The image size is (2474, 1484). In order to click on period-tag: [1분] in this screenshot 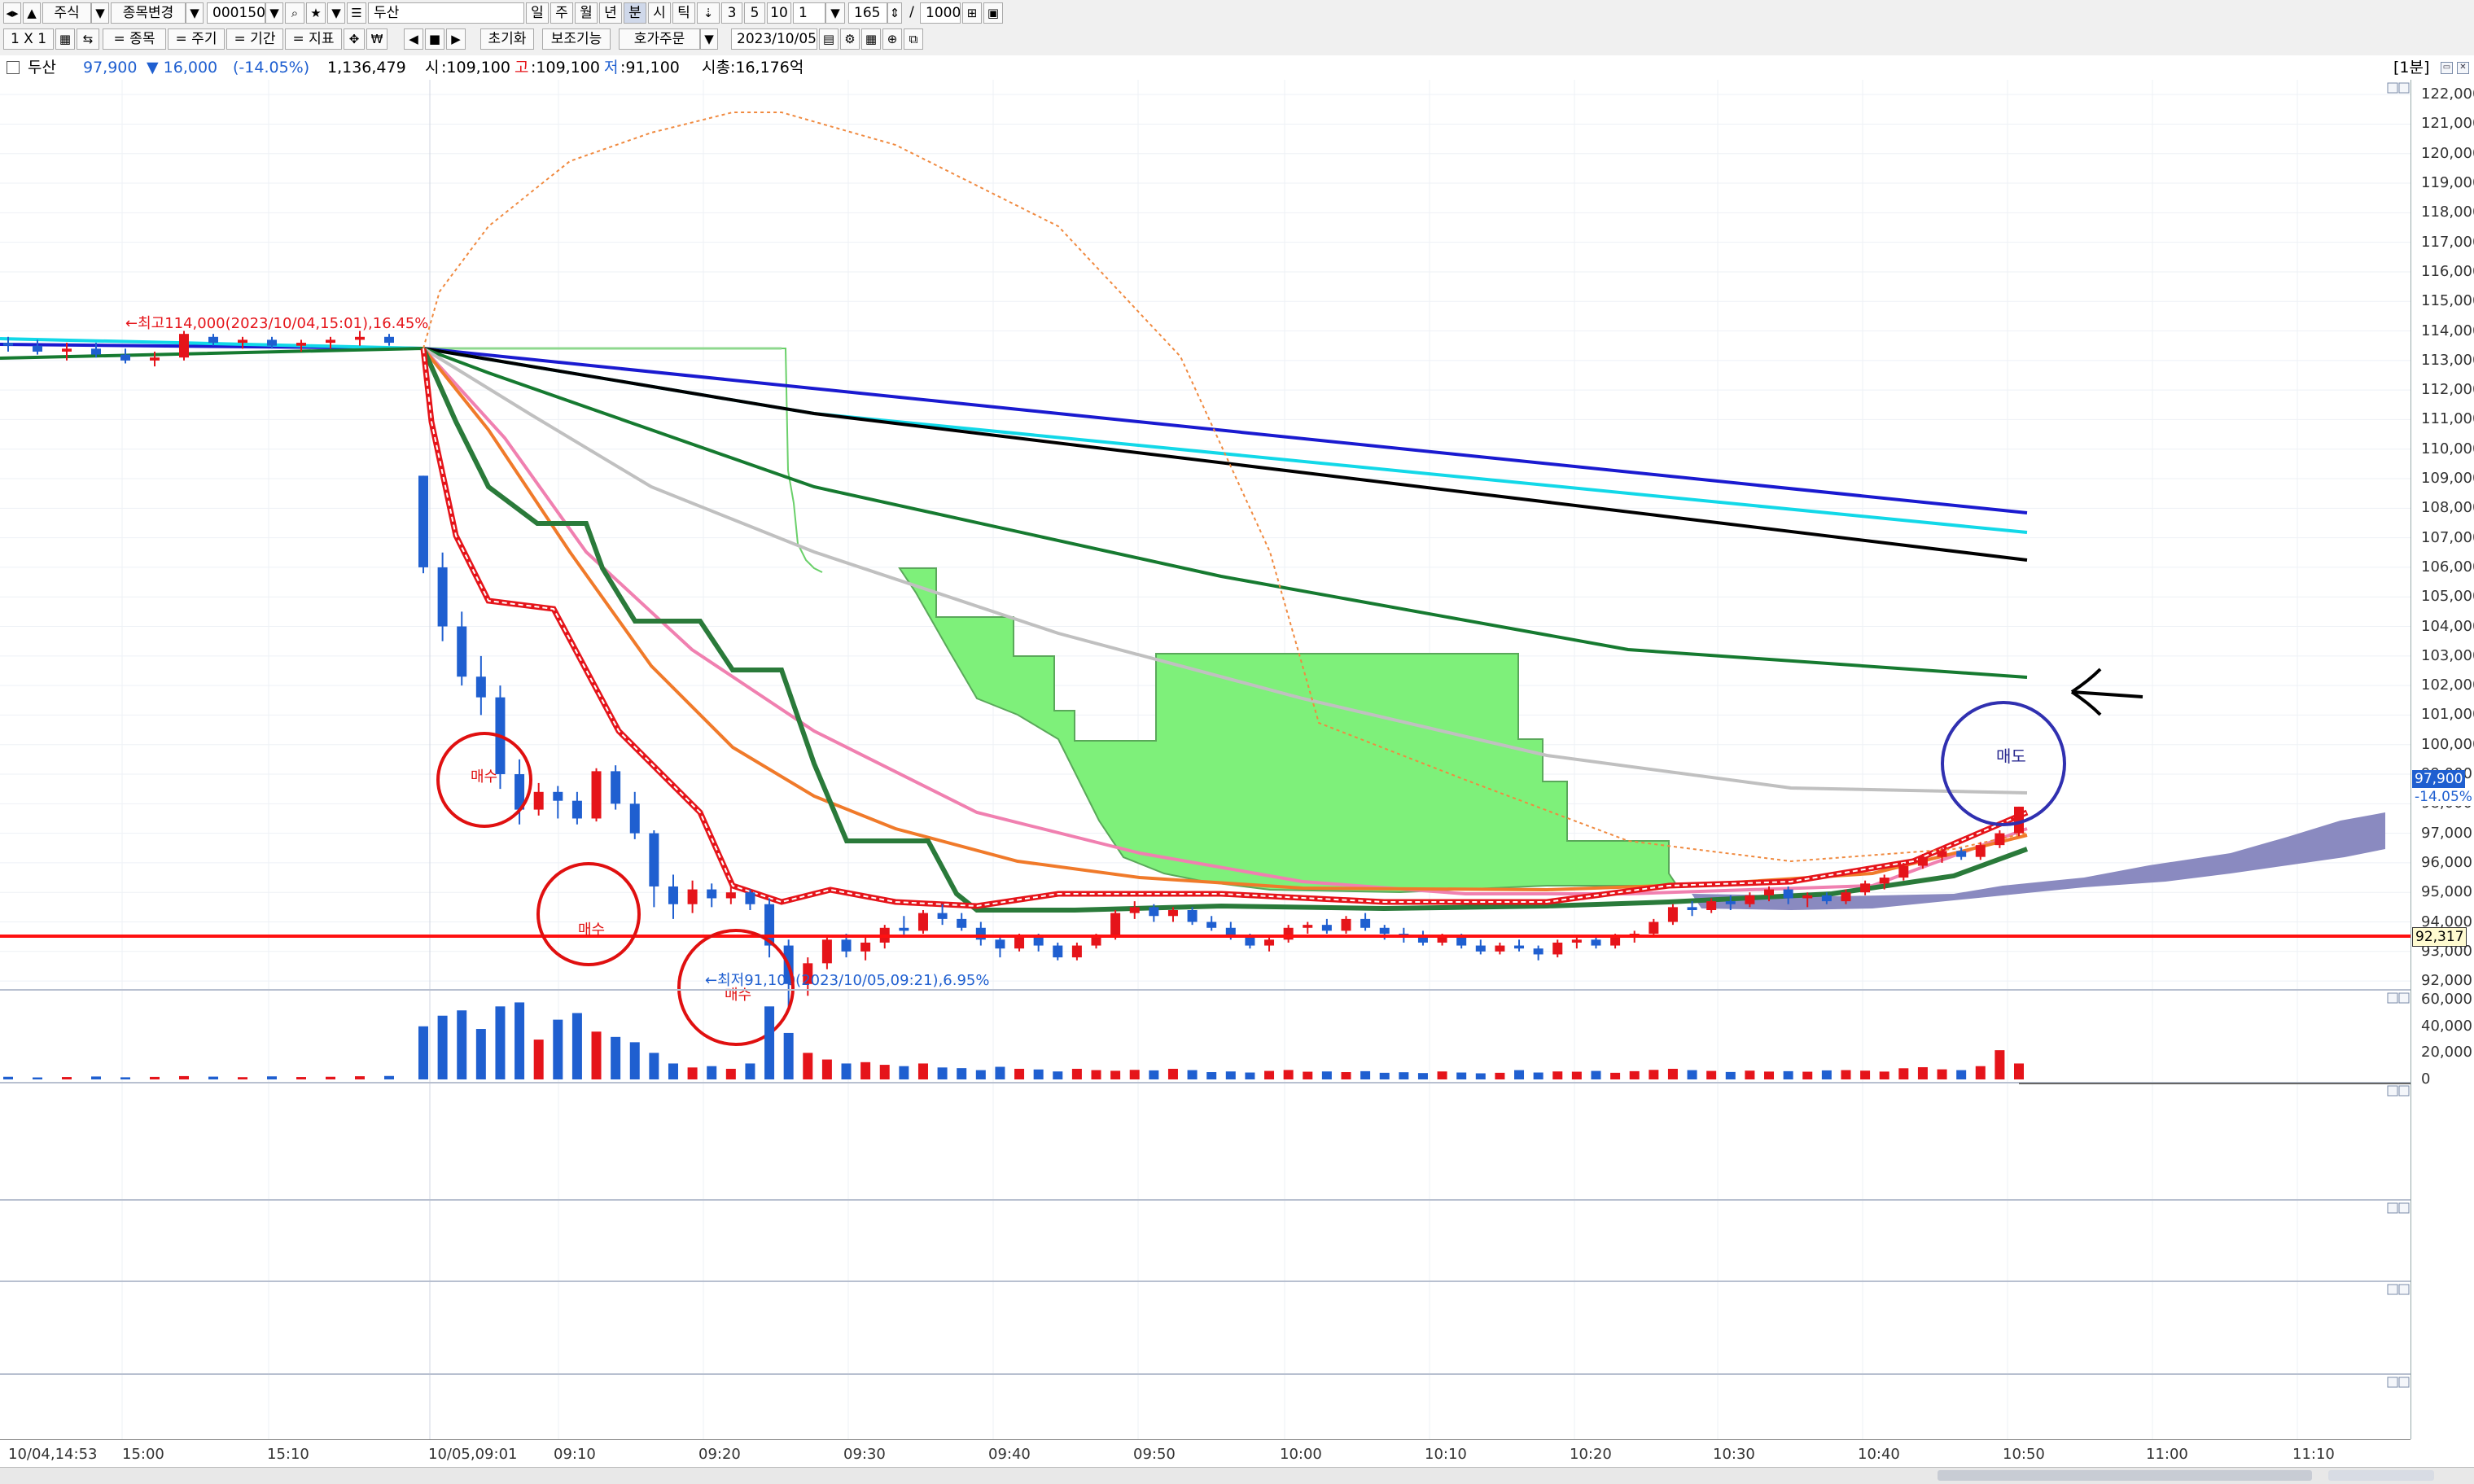, I will do `click(2411, 68)`.